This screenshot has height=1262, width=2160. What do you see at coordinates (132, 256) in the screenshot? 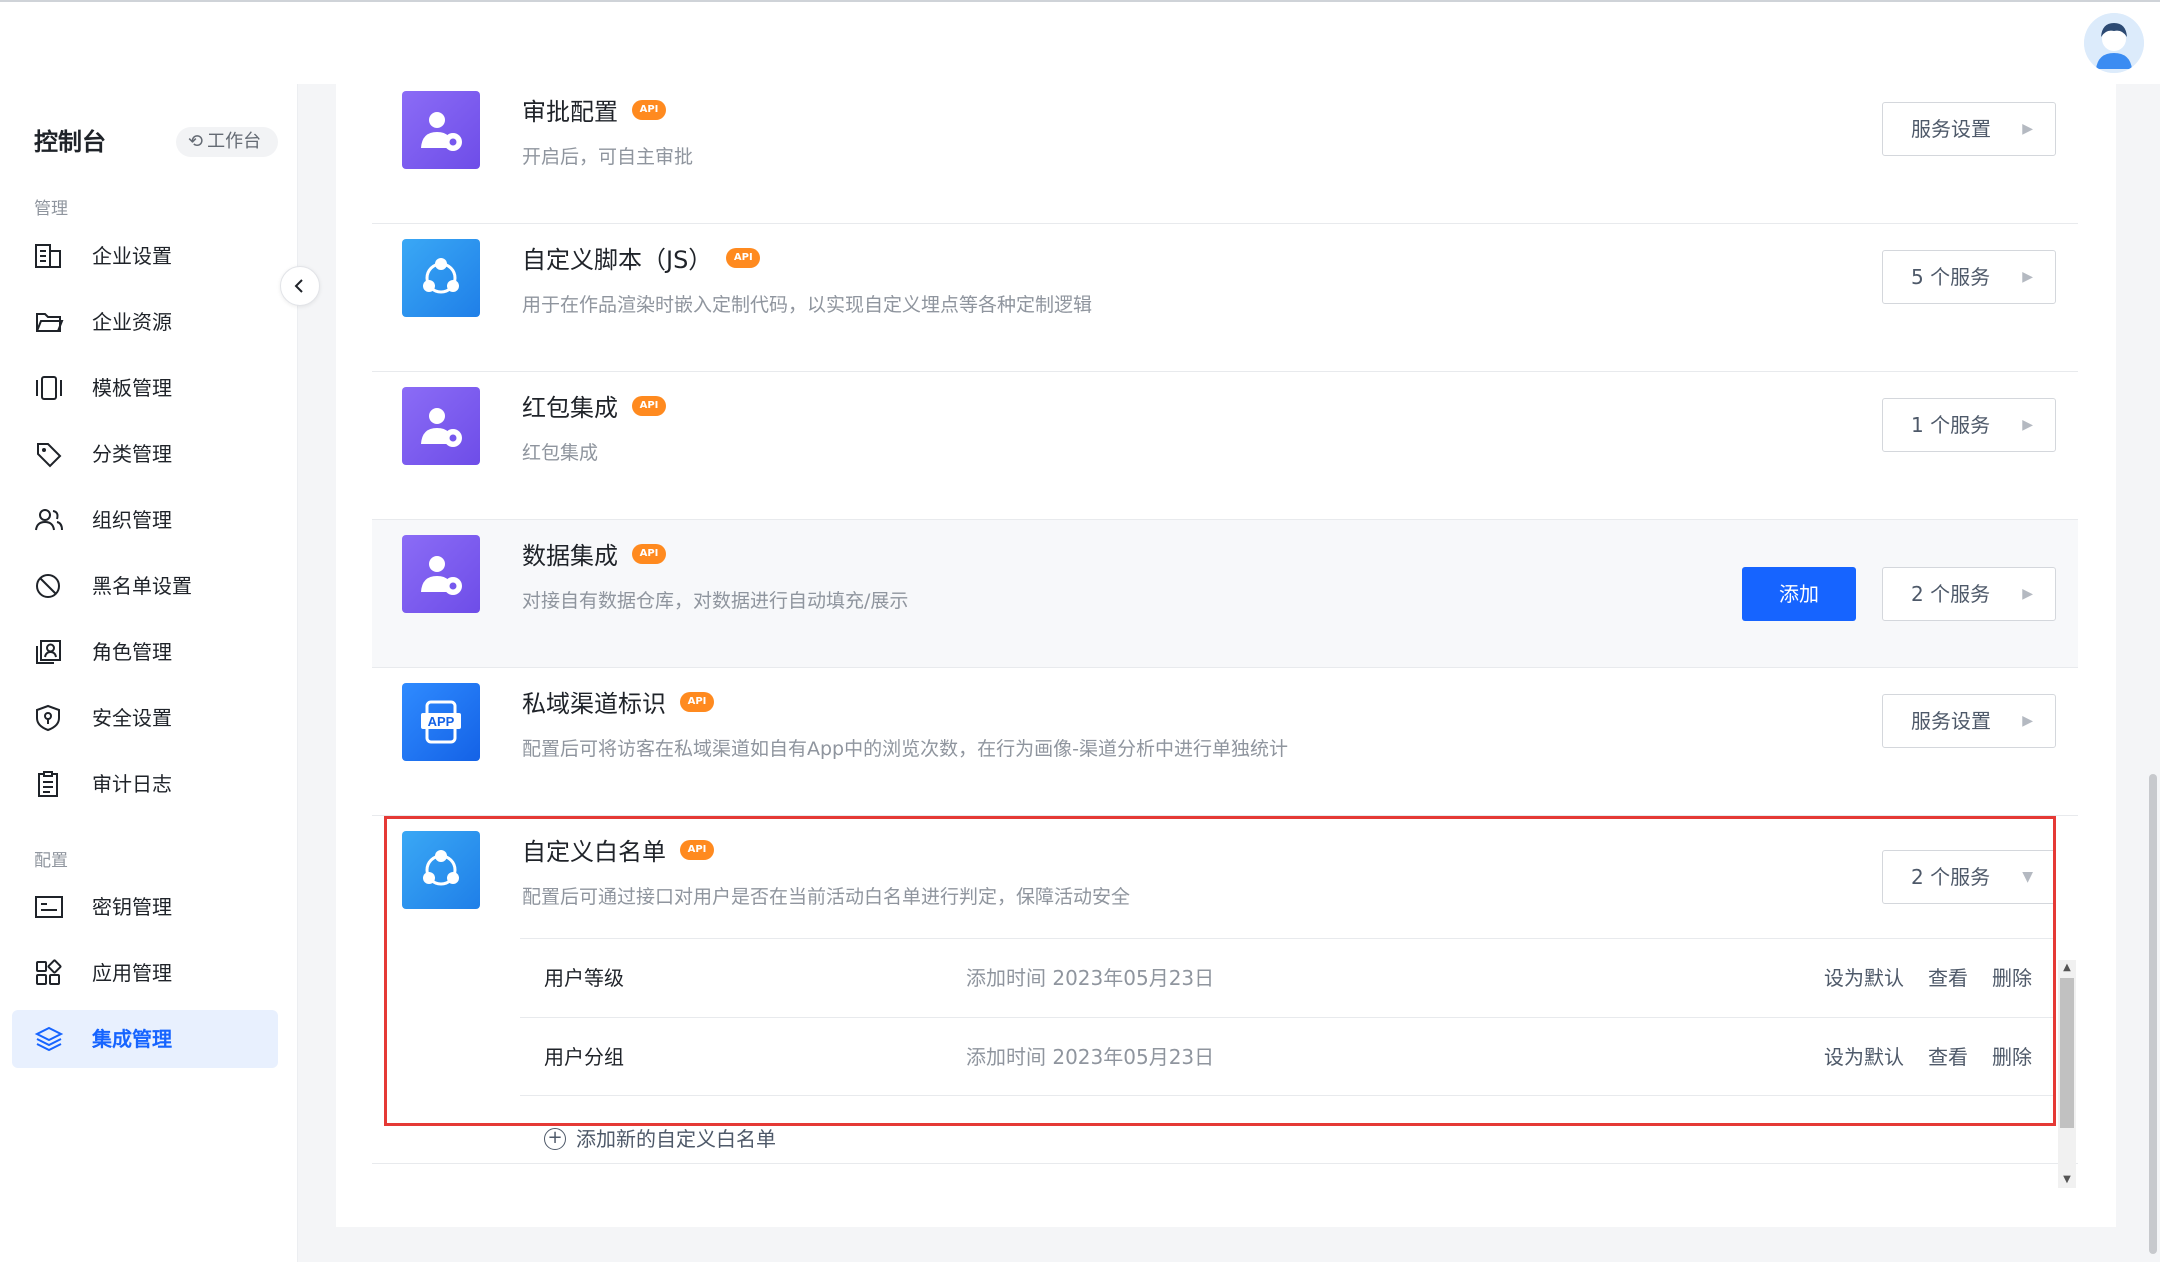
I see `sidebar-item-label: 企业设置` at bounding box center [132, 256].